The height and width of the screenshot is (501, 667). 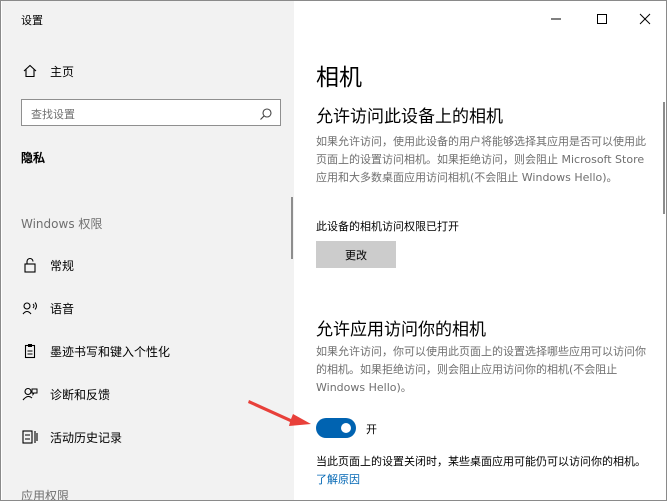 I want to click on sidebar-scrollbar, so click(x=292, y=228).